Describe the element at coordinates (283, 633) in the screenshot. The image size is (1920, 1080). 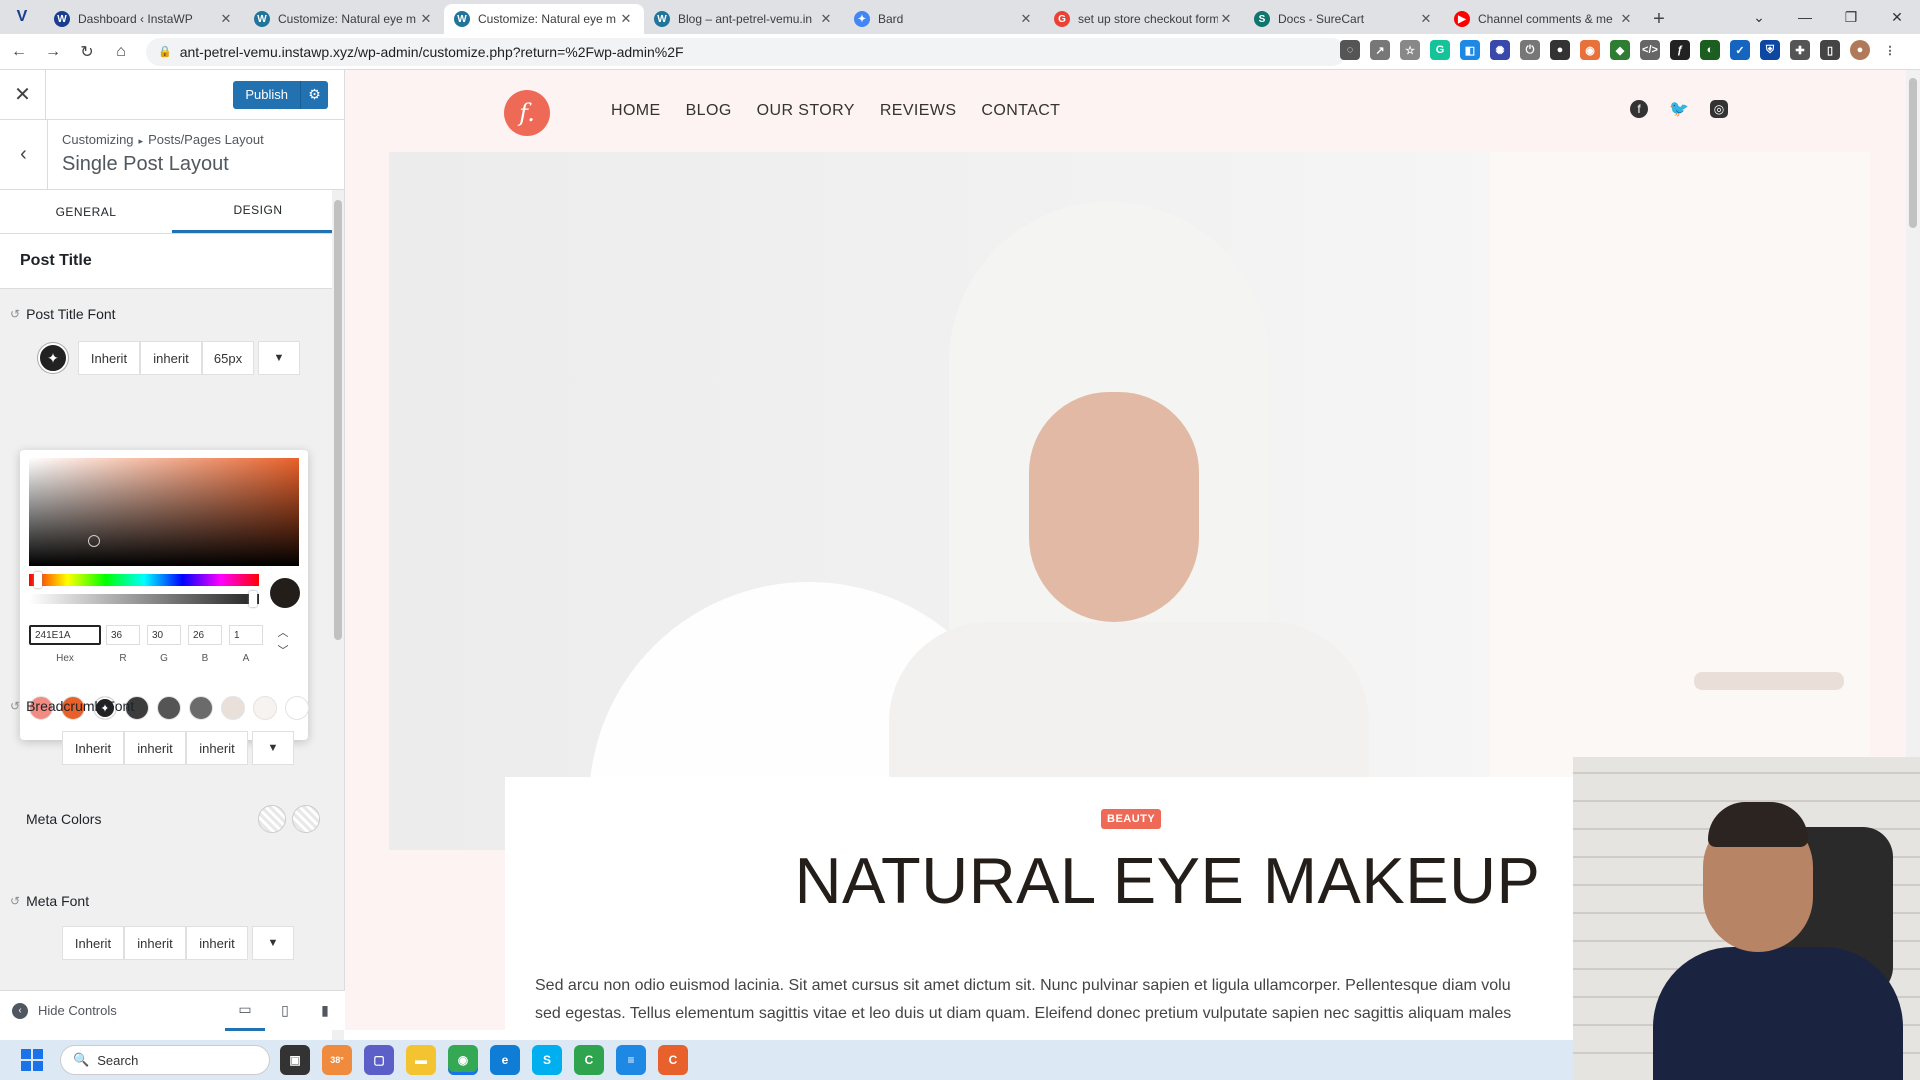
I see `chevron-up-icon: ︿` at that location.